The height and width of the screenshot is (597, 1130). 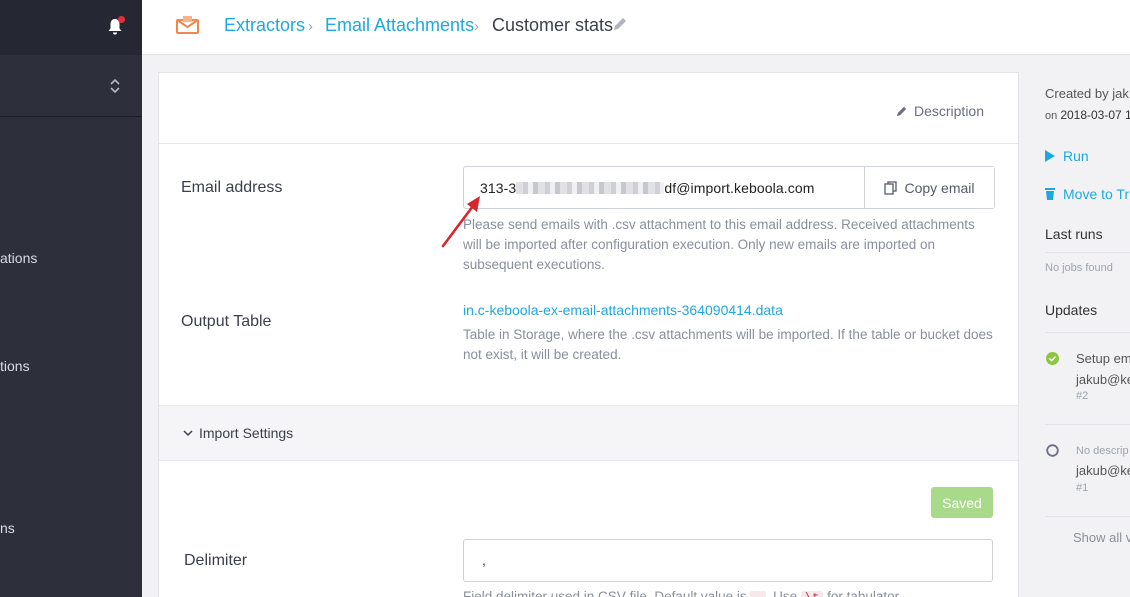 I want to click on import-settings-toggle: Import Settings, so click(x=238, y=433).